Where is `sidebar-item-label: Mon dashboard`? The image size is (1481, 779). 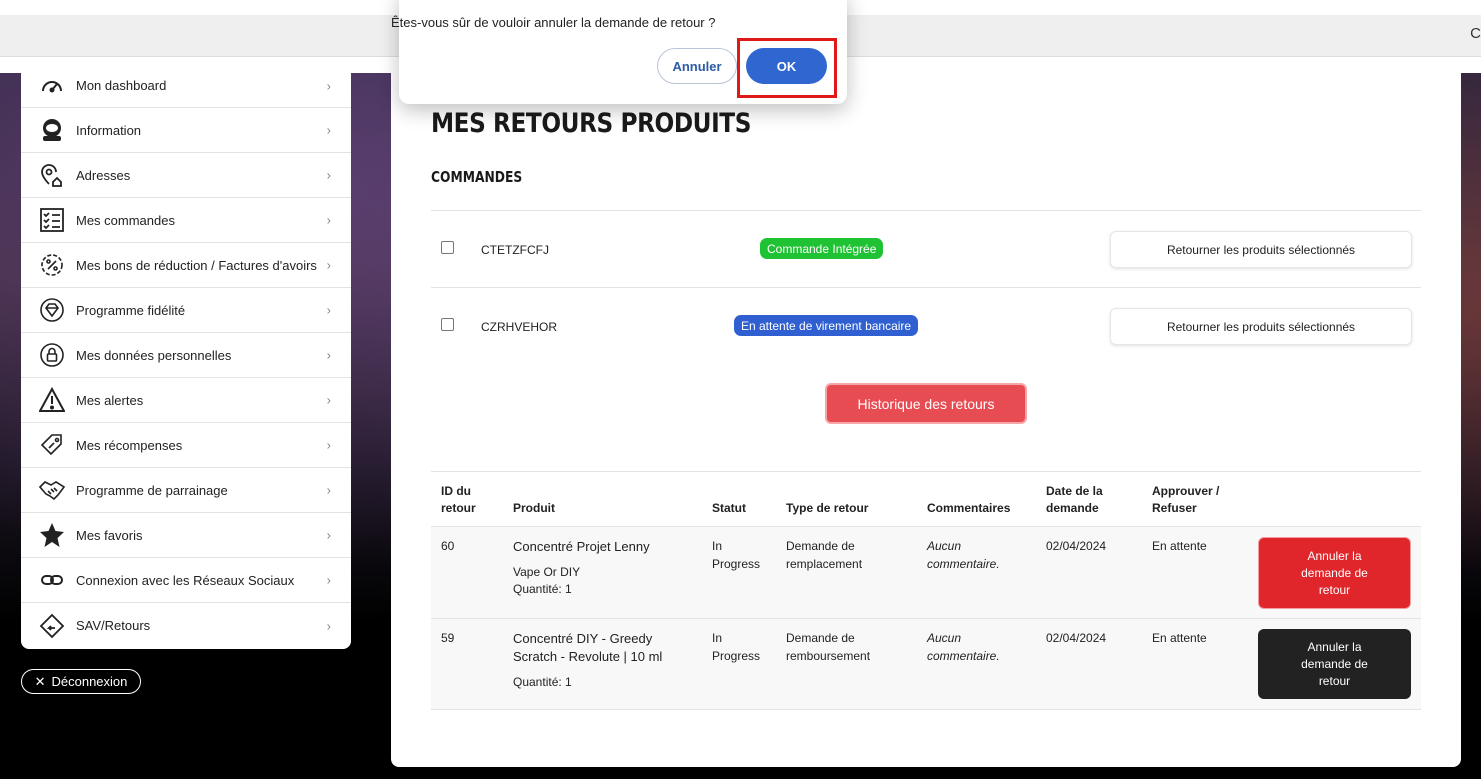
sidebar-item-label: Mon dashboard is located at coordinates (121, 85).